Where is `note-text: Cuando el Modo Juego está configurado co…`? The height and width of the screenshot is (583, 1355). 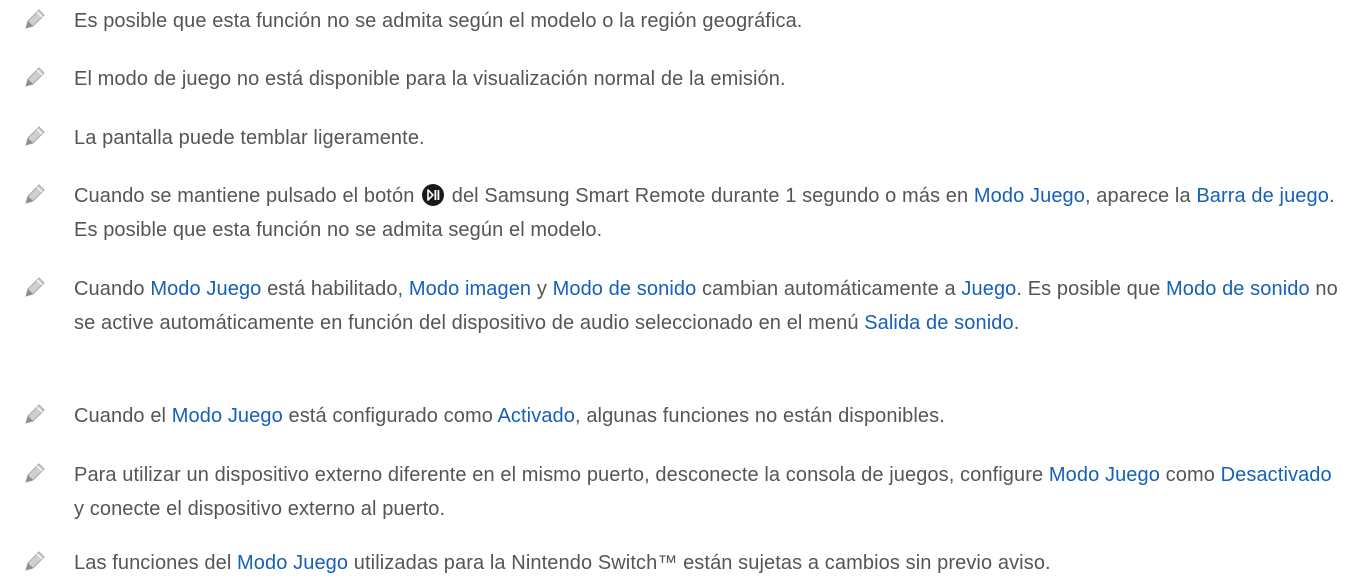 note-text: Cuando el Modo Juego está configurado co… is located at coordinates (509, 416).